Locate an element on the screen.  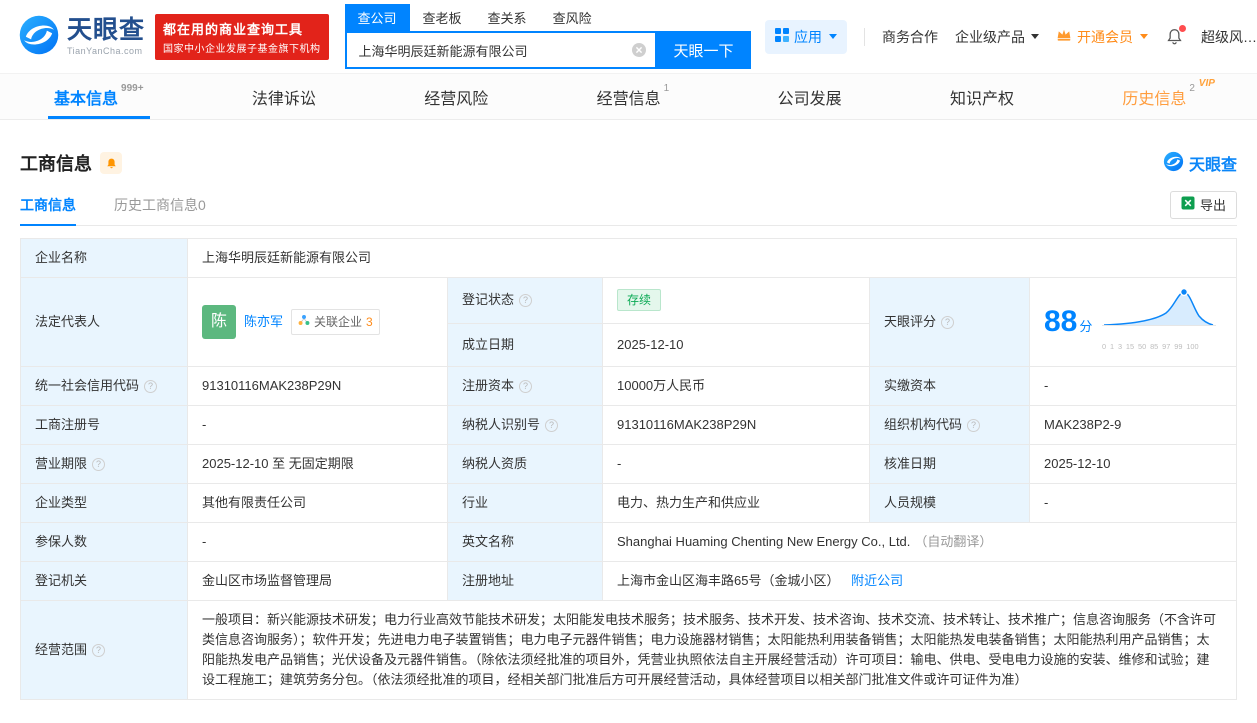
field-label-reg-number: 工商注册号 is located at coordinates (104, 425).